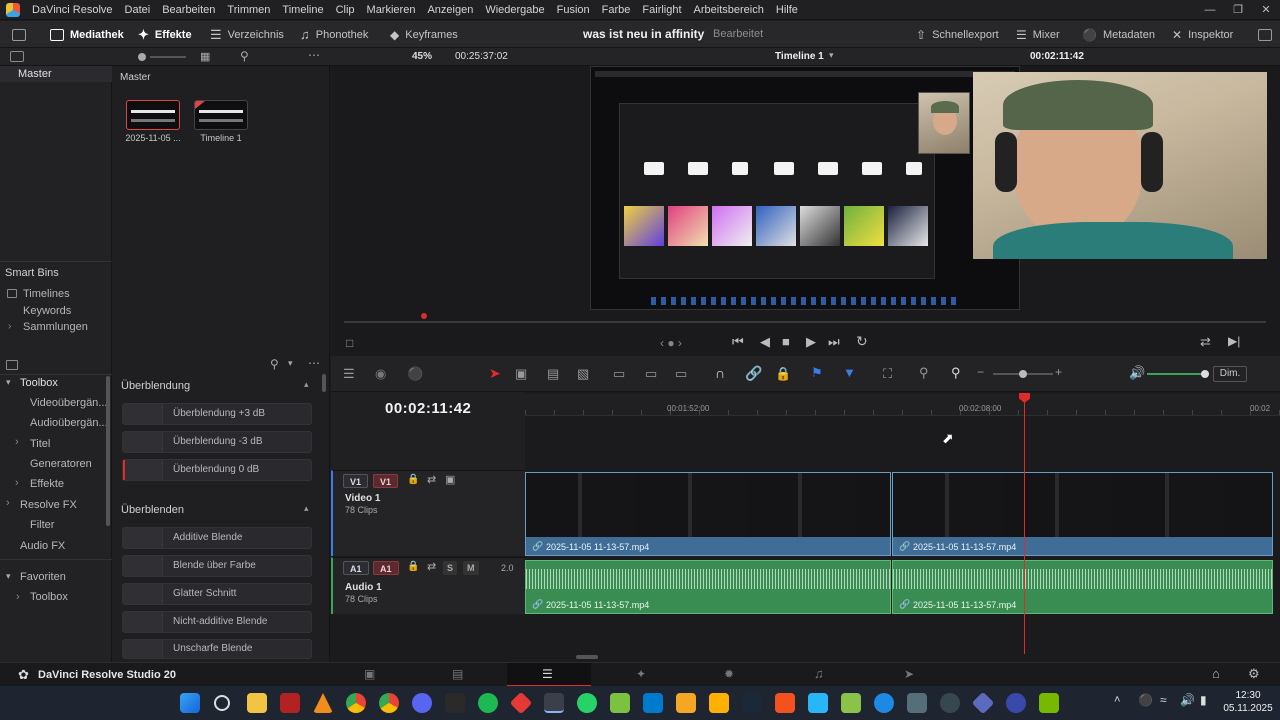  Describe the element at coordinates (818, 703) in the screenshot. I see `app-blue-icon` at that location.